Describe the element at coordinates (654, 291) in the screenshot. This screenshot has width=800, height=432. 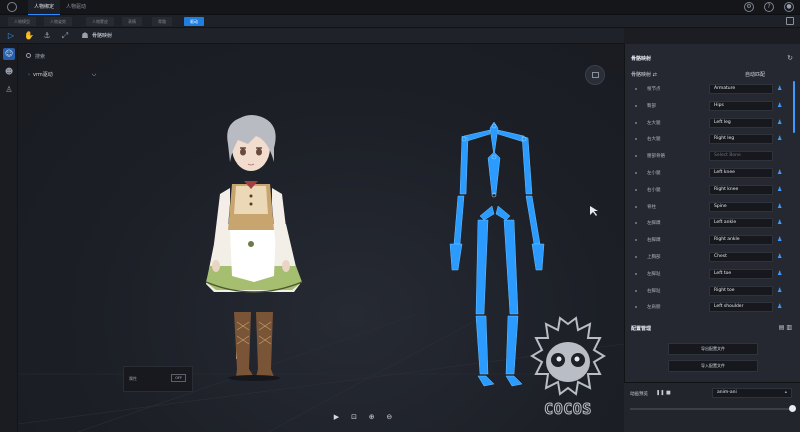
I see `bone-label: 右脚趾` at that location.